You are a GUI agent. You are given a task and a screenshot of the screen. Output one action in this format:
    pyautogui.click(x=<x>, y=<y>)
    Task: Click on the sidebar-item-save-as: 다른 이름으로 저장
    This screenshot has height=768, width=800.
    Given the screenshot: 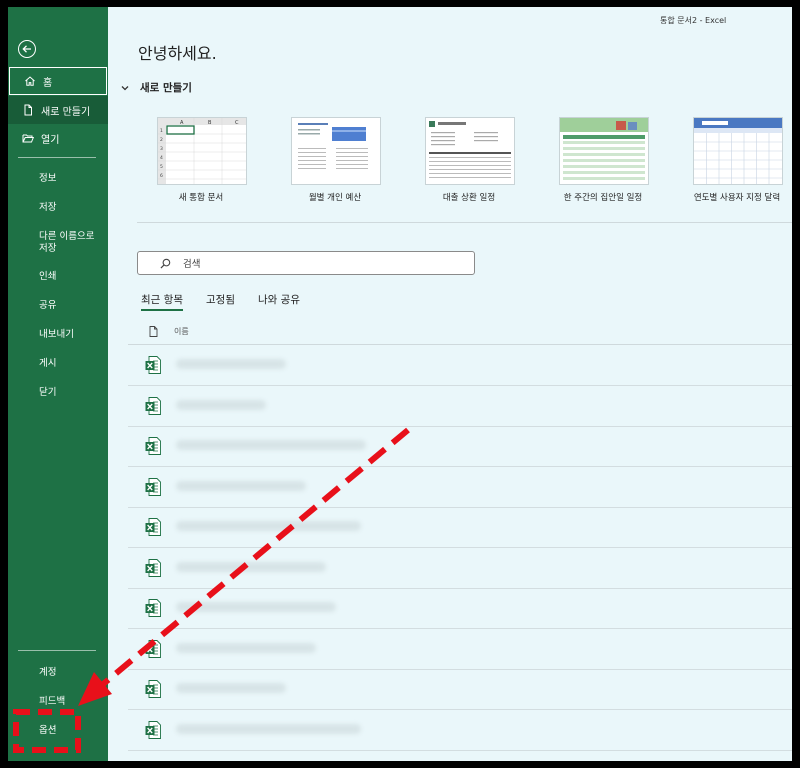 What is the action you would take?
    pyautogui.click(x=66, y=243)
    